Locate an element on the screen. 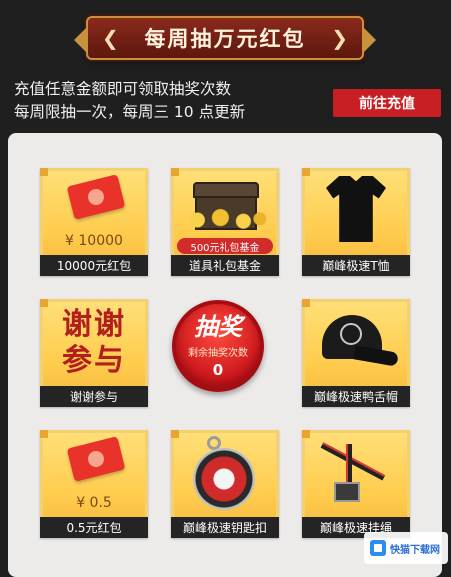 This screenshot has height=577, width=451. prize-card-0.5-red-packet: ¥ 0.5 0.5元红包 is located at coordinates (94, 484).